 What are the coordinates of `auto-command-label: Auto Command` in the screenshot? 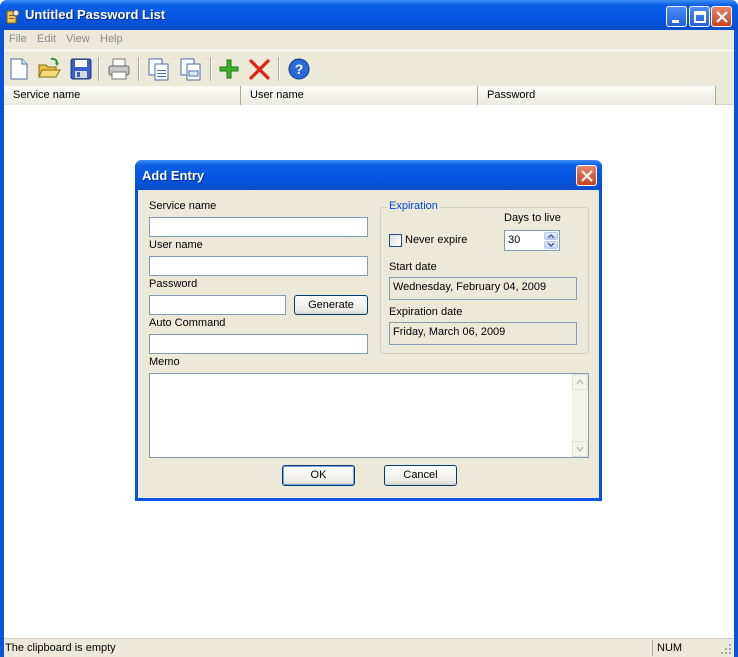 It's located at (187, 323).